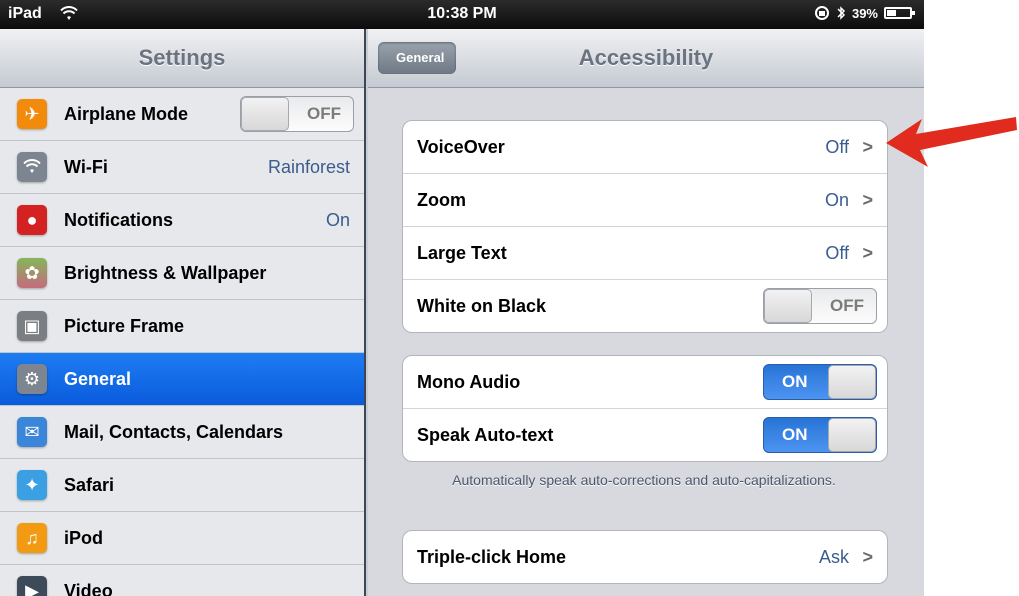 The height and width of the screenshot is (596, 1019). Describe the element at coordinates (492, 556) in the screenshot. I see `row-label: Triple-click Home` at that location.